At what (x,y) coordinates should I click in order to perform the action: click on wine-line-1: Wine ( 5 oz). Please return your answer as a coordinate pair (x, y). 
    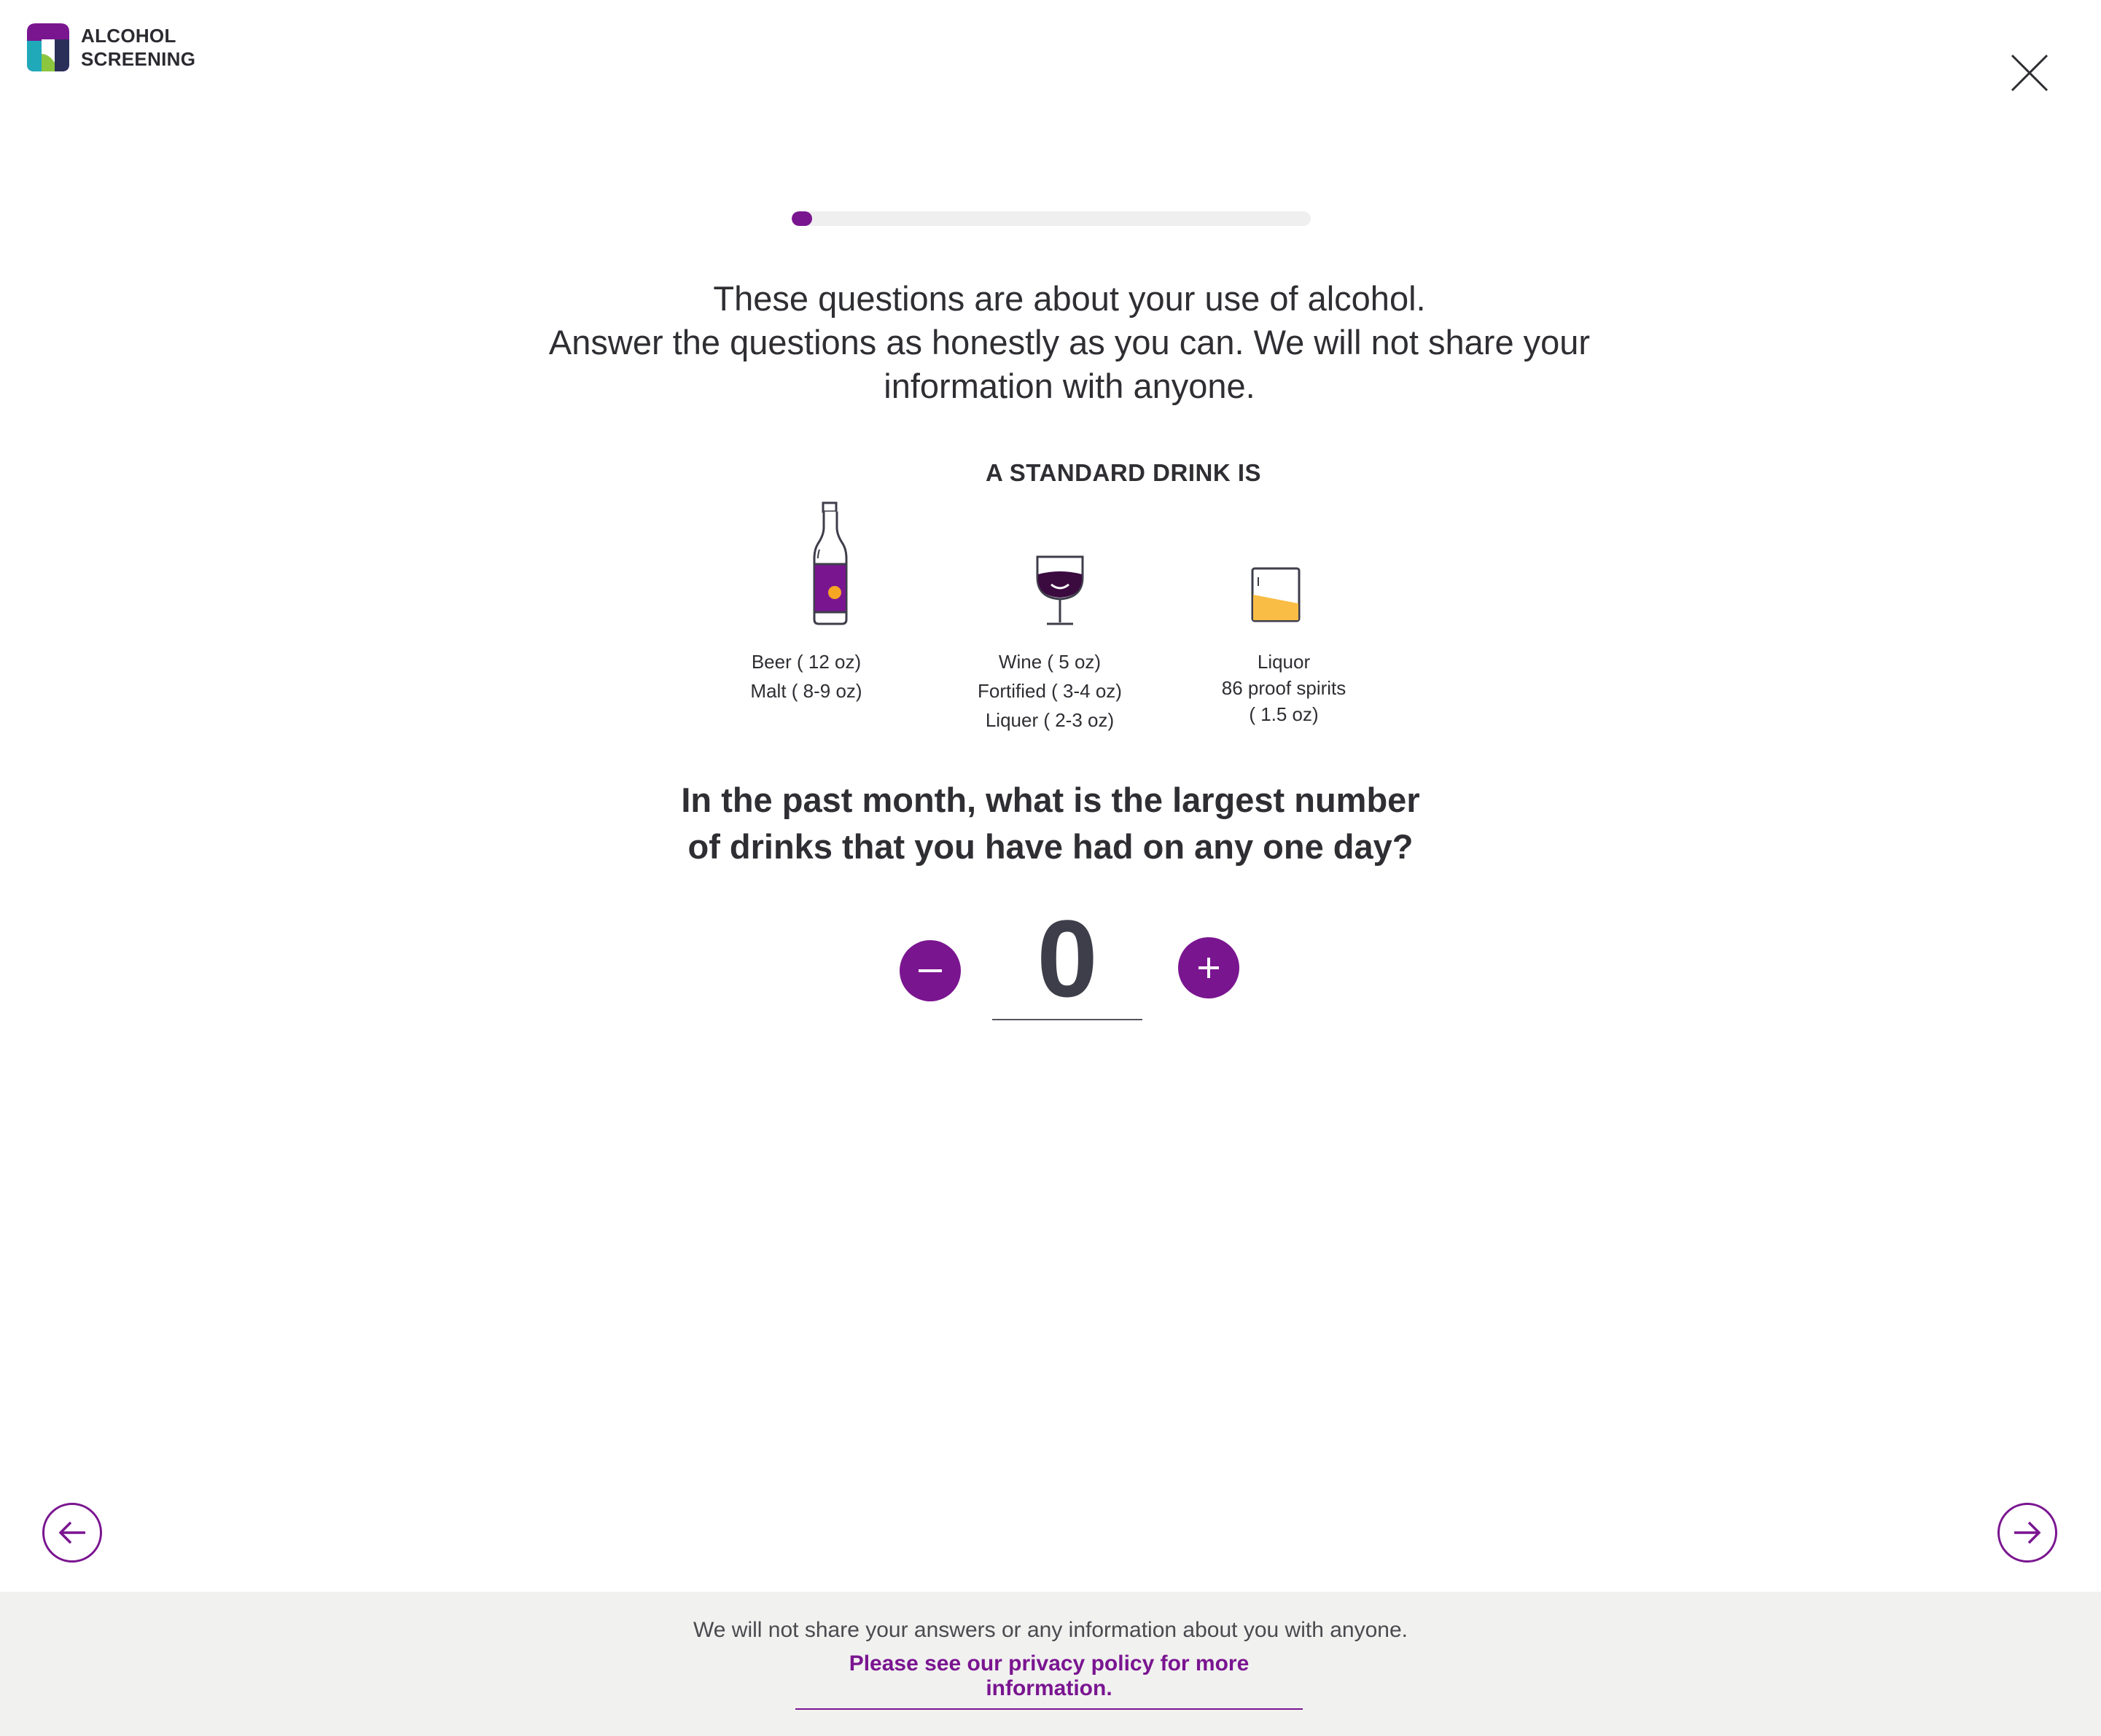
    Looking at the image, I should click on (1050, 662).